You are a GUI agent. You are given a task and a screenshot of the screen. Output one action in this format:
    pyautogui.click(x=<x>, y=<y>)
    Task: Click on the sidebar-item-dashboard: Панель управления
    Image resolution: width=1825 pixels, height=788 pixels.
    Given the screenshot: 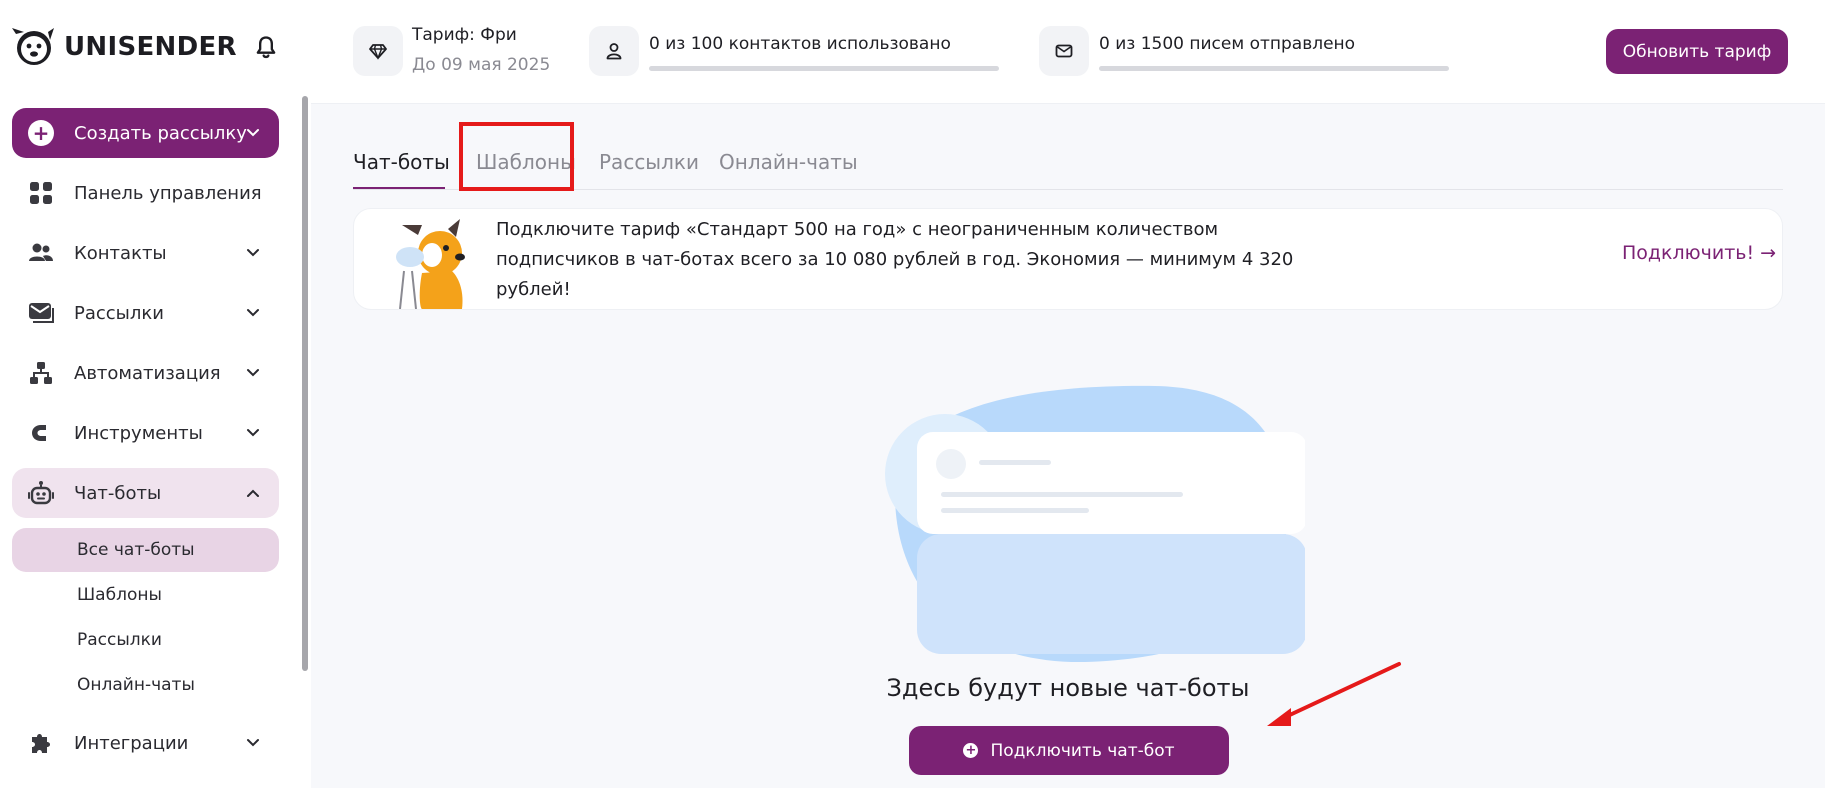 What is the action you would take?
    pyautogui.click(x=145, y=193)
    